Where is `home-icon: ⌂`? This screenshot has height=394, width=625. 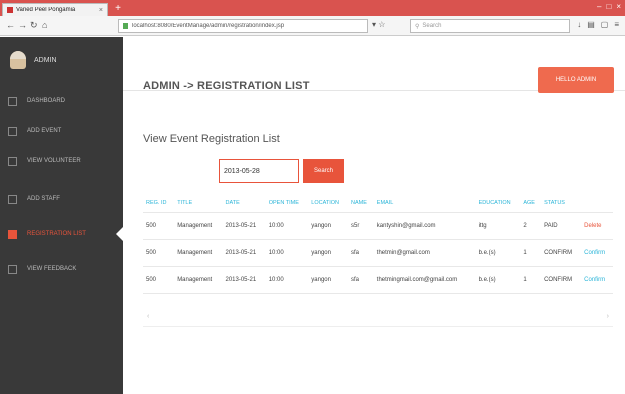
home-icon: ⌂ is located at coordinates (44, 25).